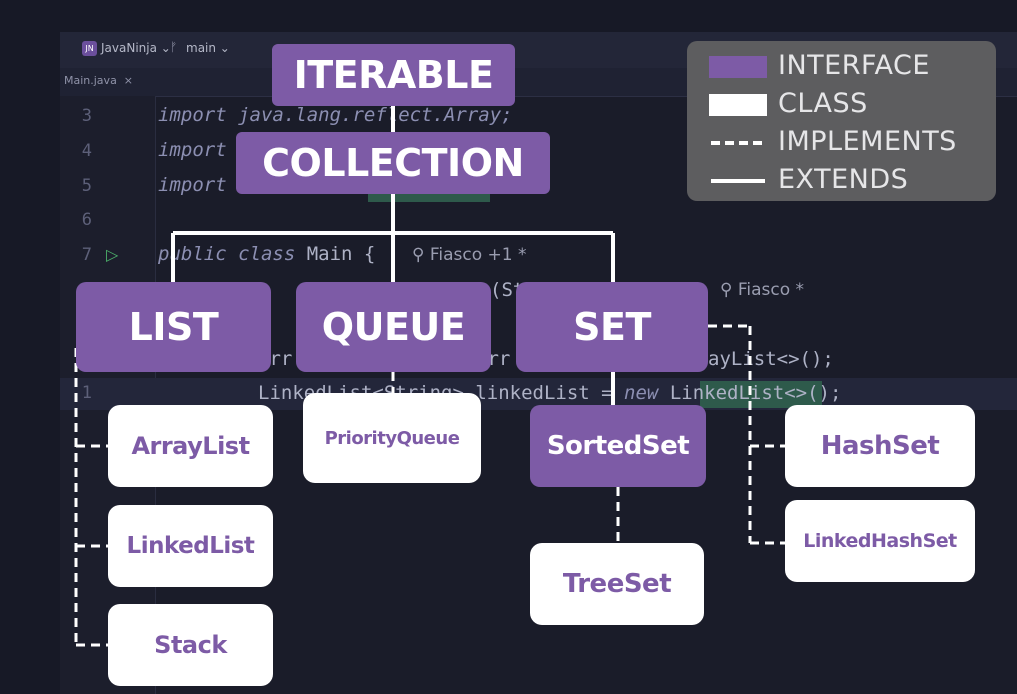 This screenshot has height=694, width=1017. What do you see at coordinates (880, 541) in the screenshot?
I see `class-linkedhashset: LinkedHashSet` at bounding box center [880, 541].